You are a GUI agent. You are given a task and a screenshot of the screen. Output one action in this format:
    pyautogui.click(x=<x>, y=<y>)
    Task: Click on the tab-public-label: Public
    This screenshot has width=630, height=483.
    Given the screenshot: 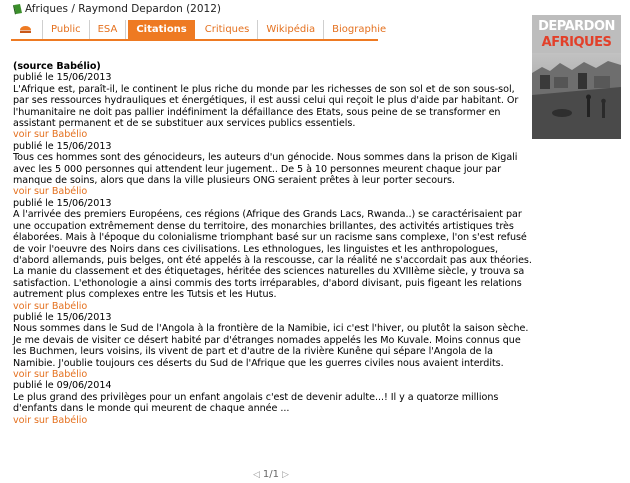 What is the action you would take?
    pyautogui.click(x=66, y=29)
    